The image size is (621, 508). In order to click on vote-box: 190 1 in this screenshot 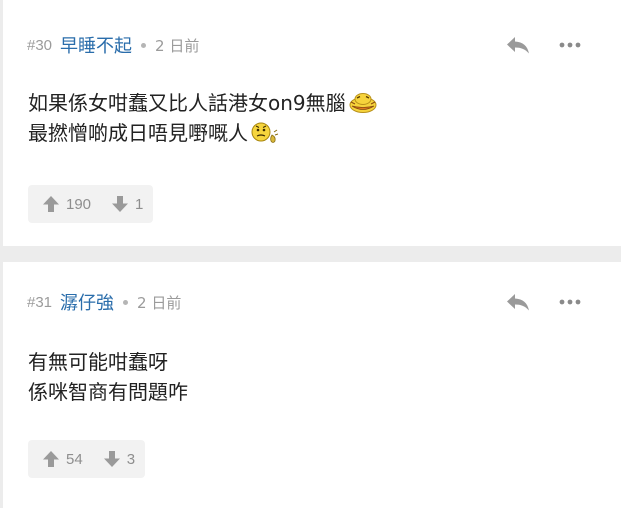, I will do `click(91, 204)`.